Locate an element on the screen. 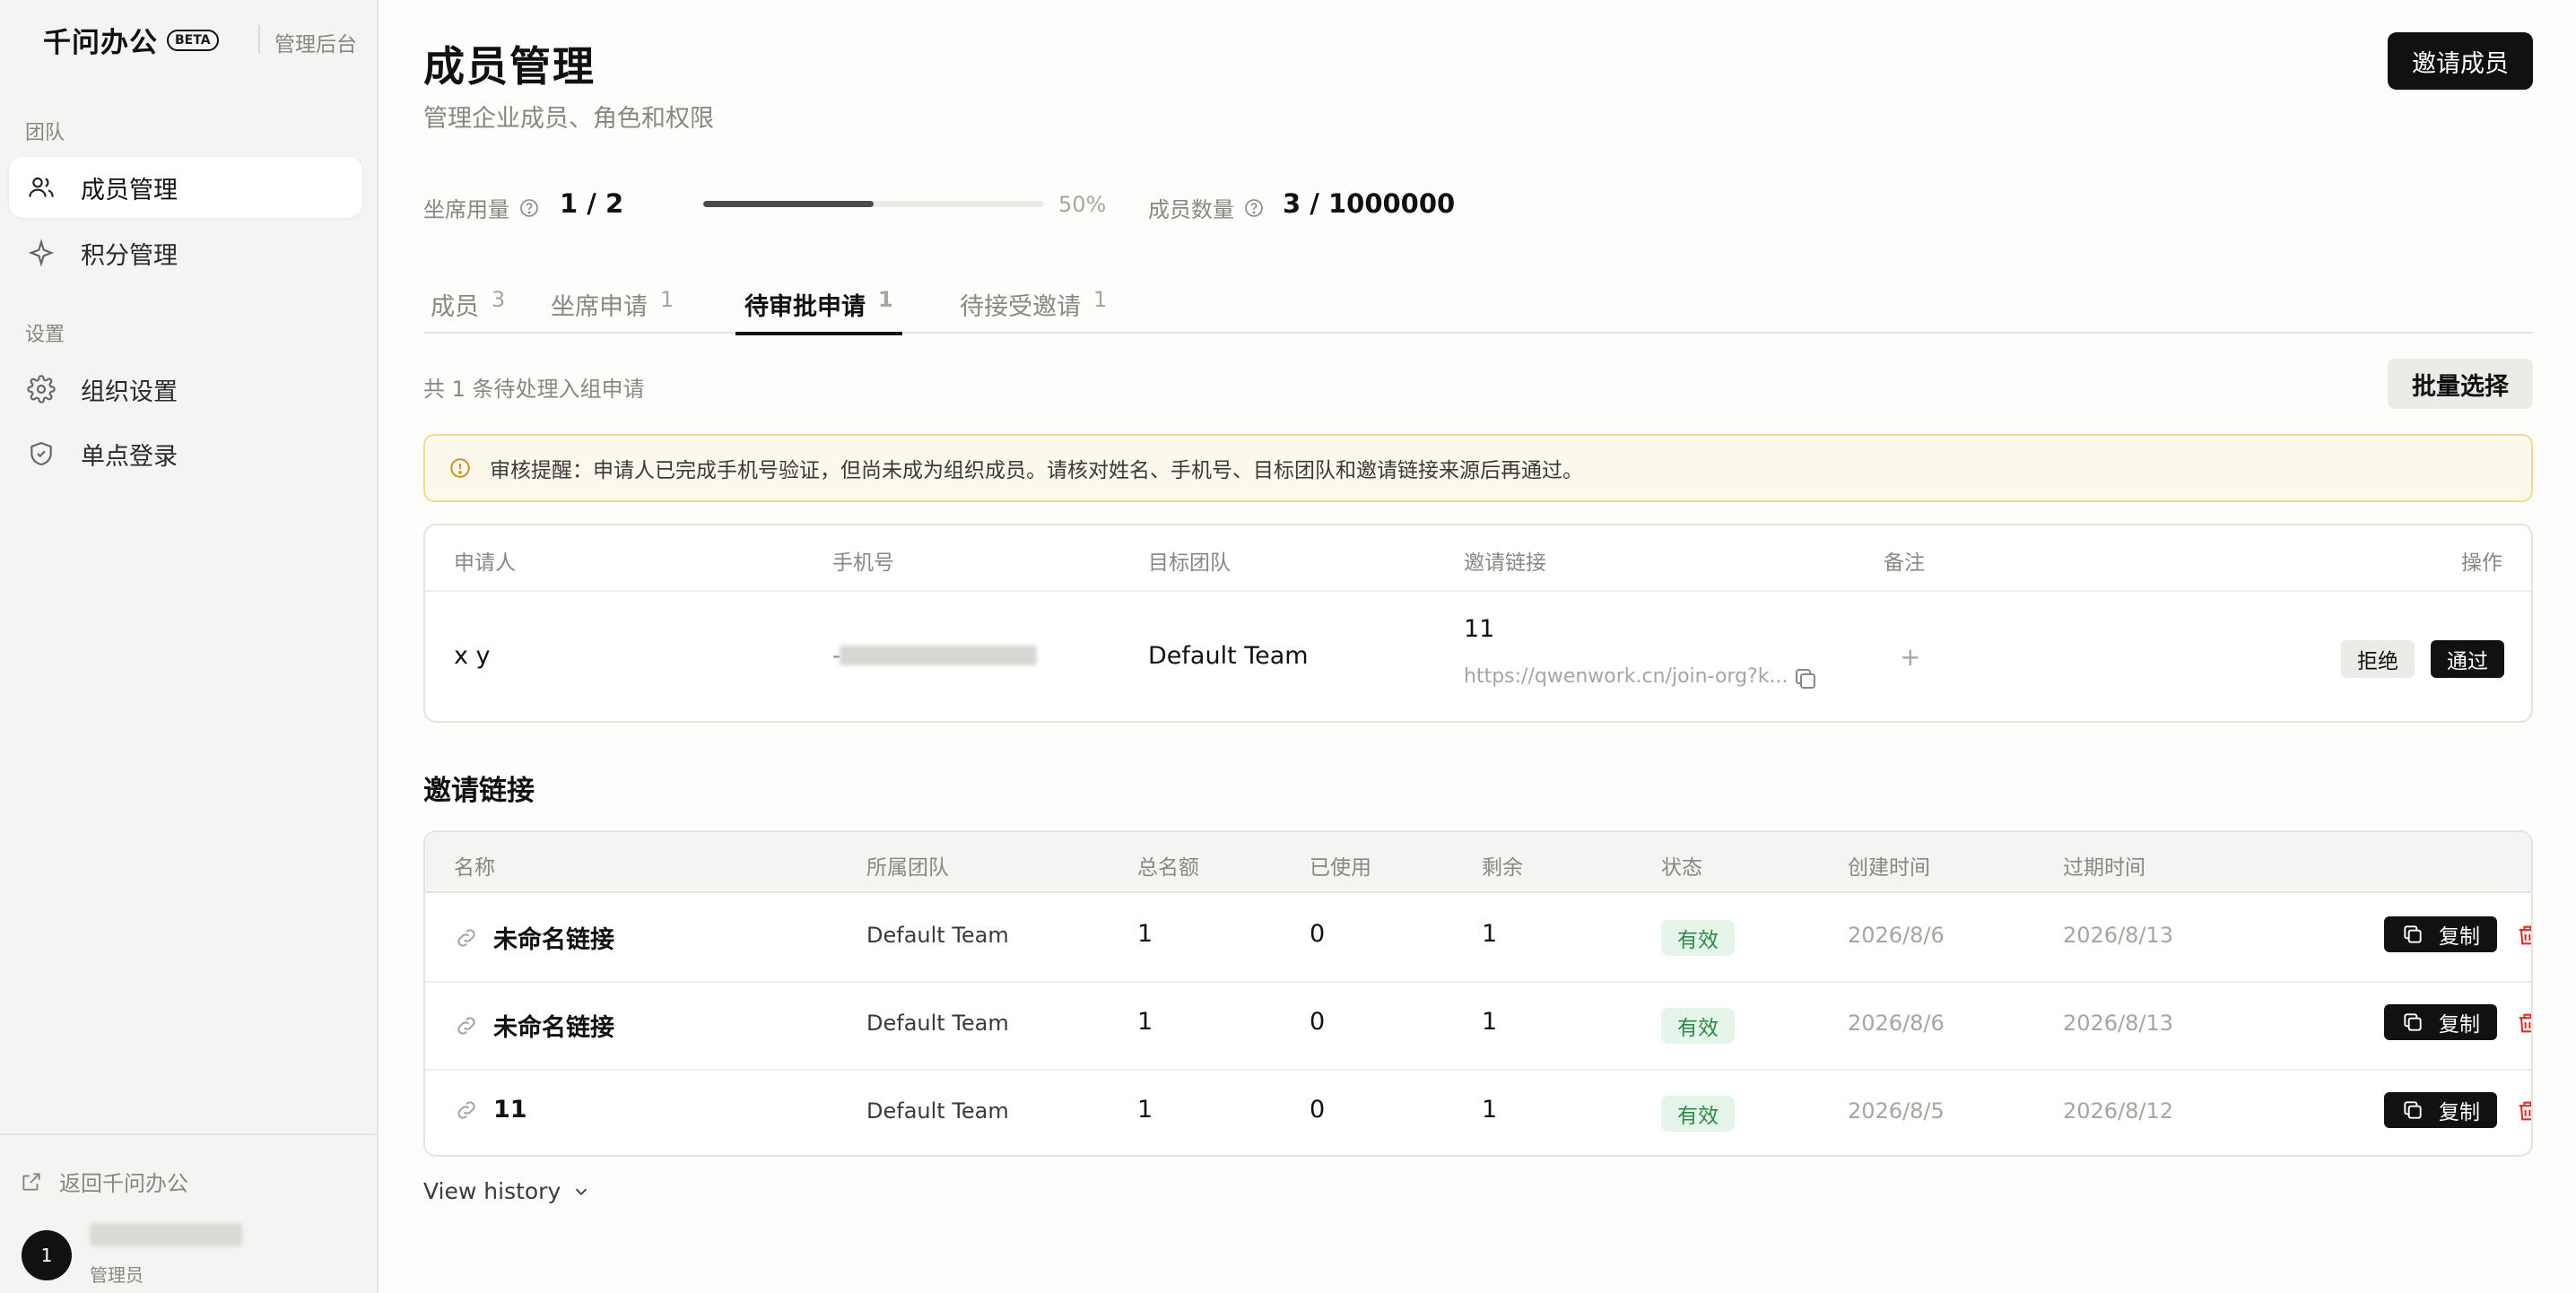 Image resolution: width=2576 pixels, height=1293 pixels. column-header: 状态 is located at coordinates (1681, 868).